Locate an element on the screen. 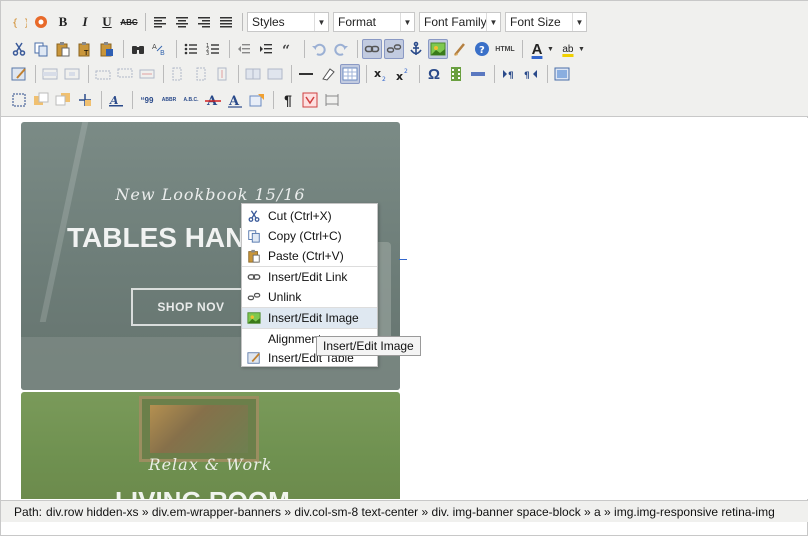 This screenshot has width=808, height=536. align-justify-icon is located at coordinates (226, 22).